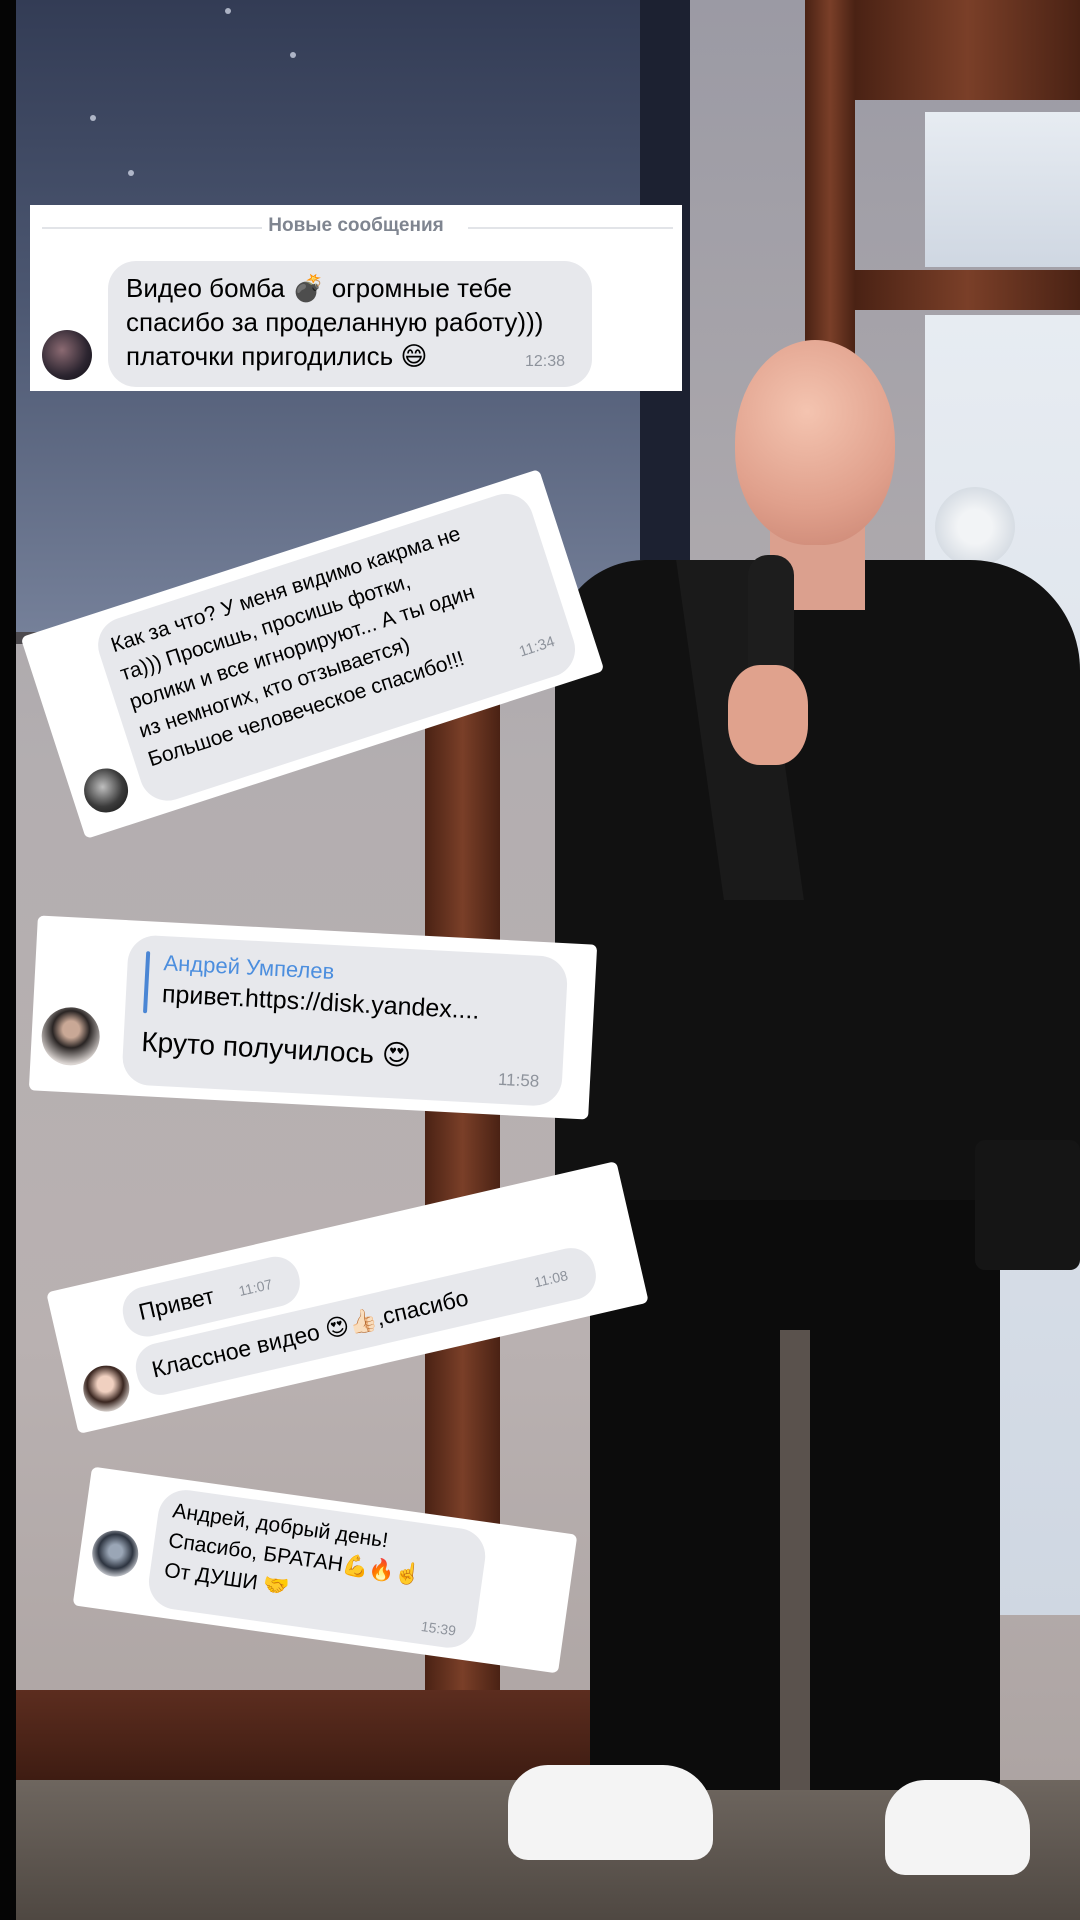 The height and width of the screenshot is (1920, 1080). Describe the element at coordinates (768, 715) in the screenshot. I see `person-hand` at that location.